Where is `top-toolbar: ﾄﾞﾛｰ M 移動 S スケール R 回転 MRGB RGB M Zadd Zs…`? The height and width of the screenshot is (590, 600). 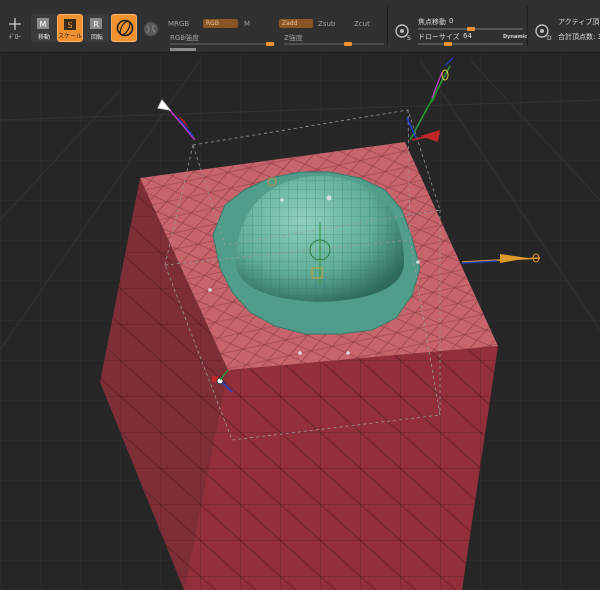 top-toolbar: ﾄﾞﾛｰ M 移動 S スケール R 回転 MRGB RGB M Zadd Zs… is located at coordinates (300, 26).